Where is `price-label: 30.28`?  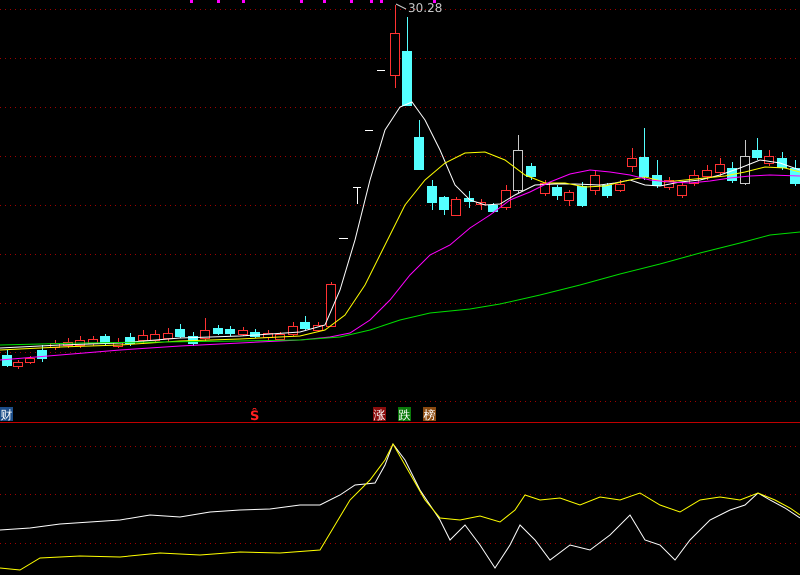
price-label: 30.28 is located at coordinates (425, 8).